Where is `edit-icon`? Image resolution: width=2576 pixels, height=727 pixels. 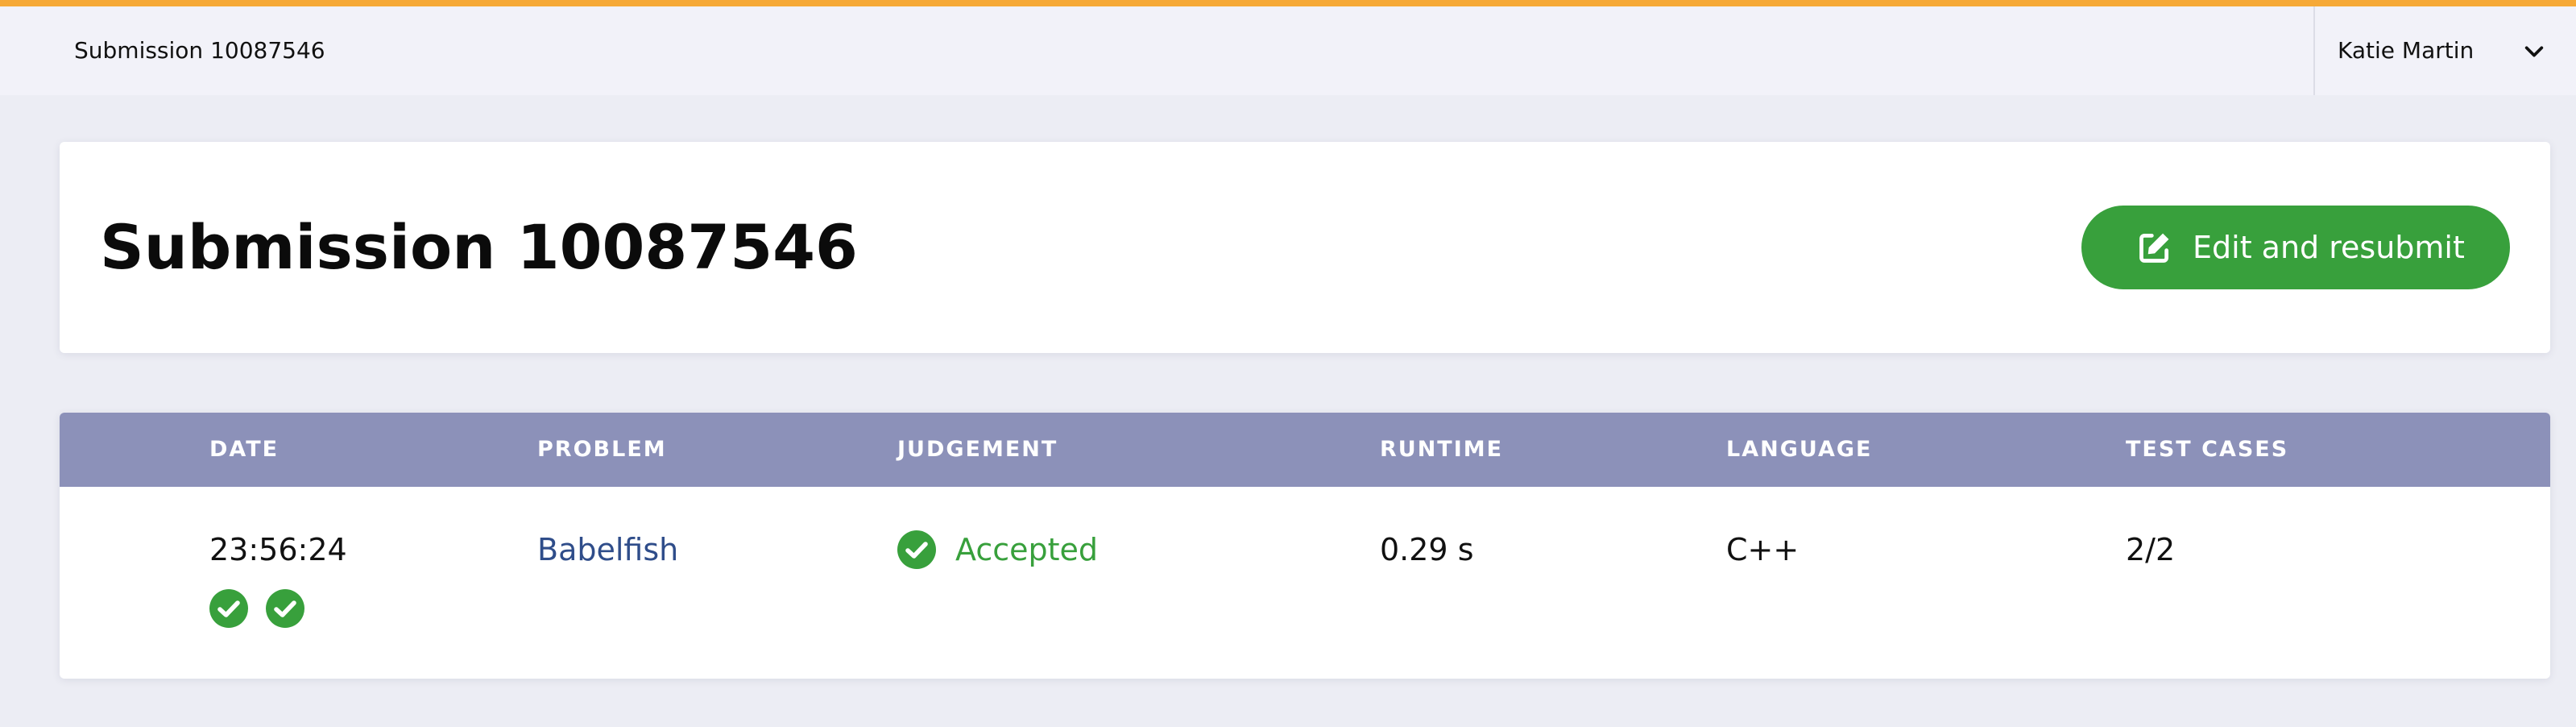
edit-icon is located at coordinates (2154, 248).